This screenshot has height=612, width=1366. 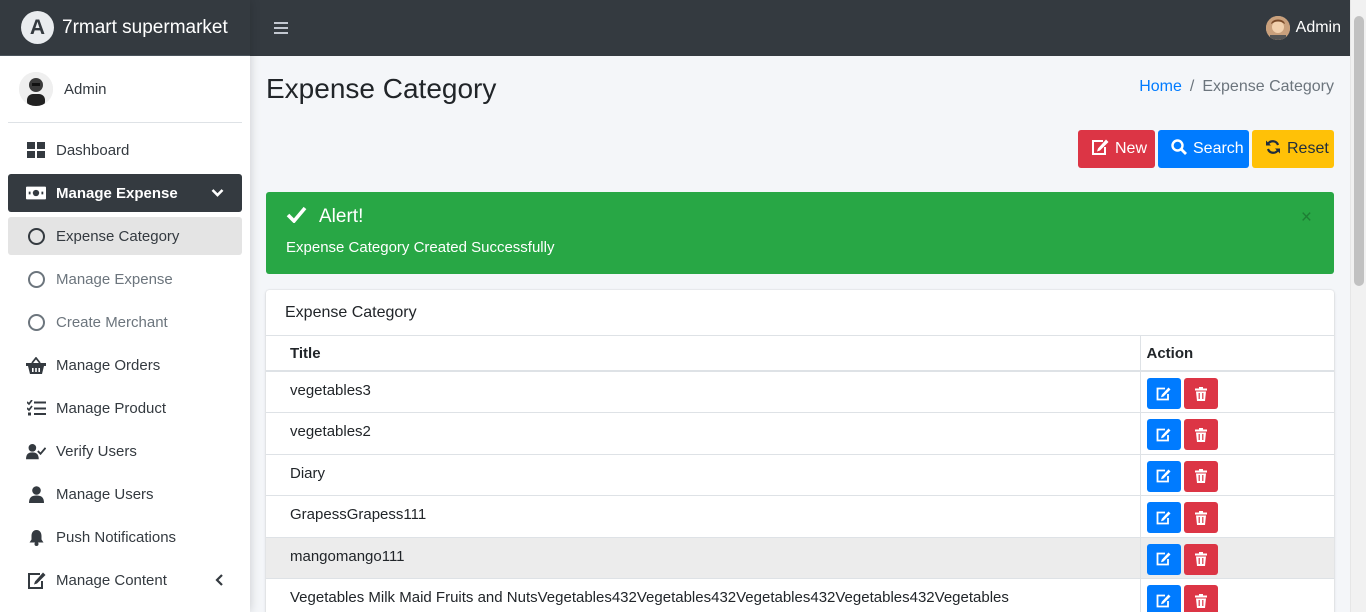 I want to click on search-button: Search, so click(x=1203, y=149).